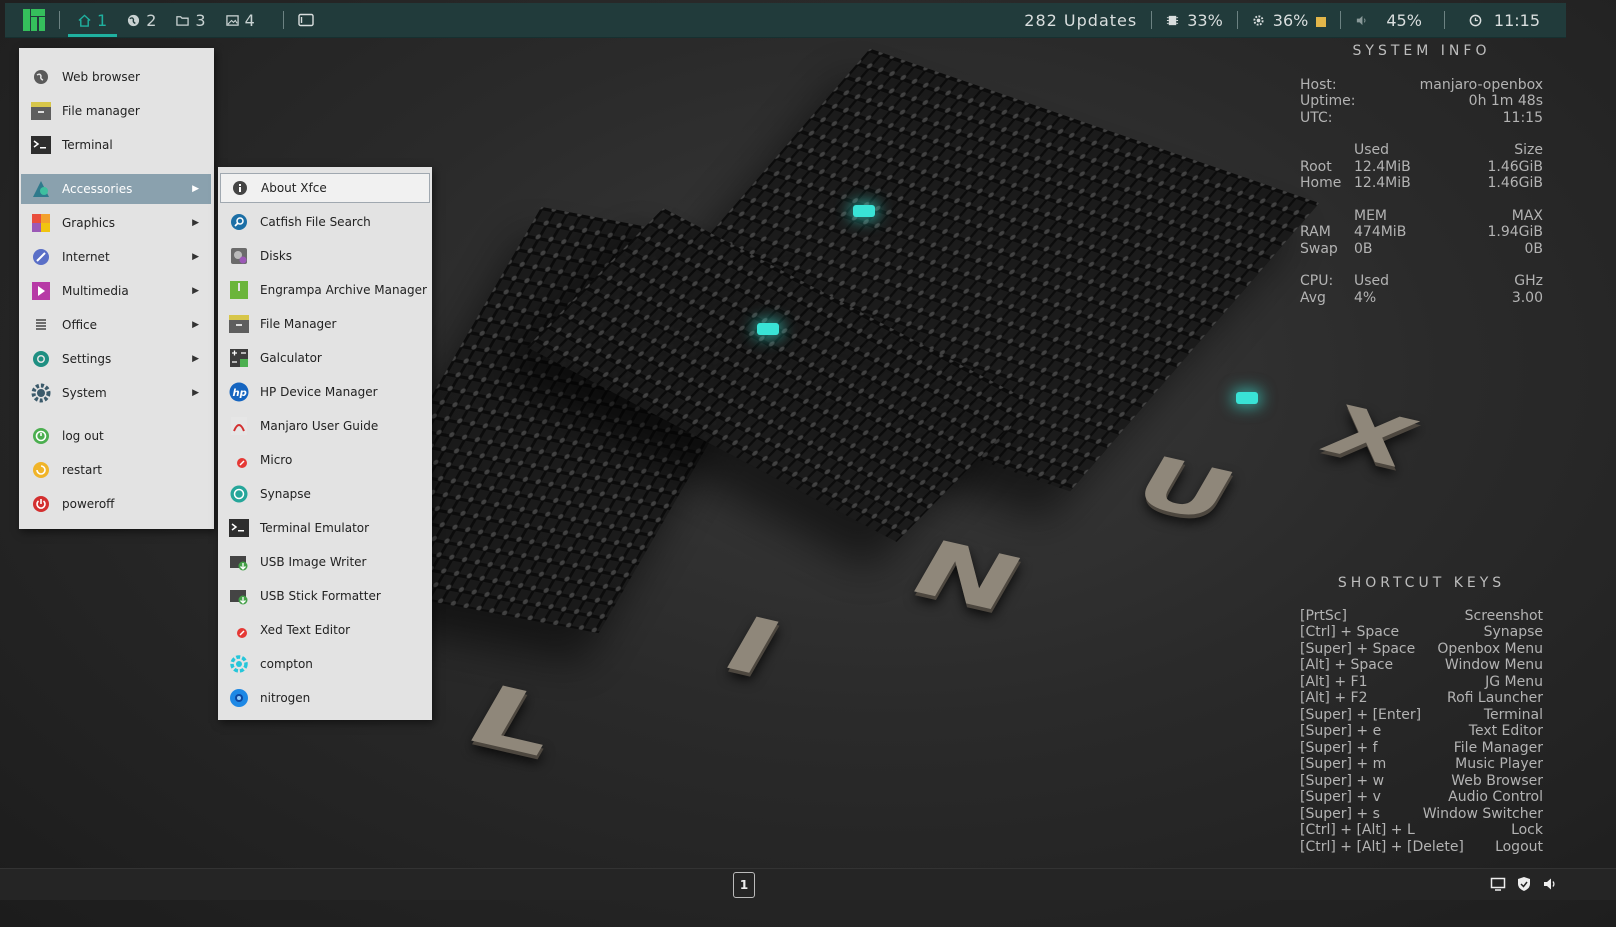 Image resolution: width=1616 pixels, height=927 pixels. I want to click on submenu-item-micro: Micro, so click(325, 460).